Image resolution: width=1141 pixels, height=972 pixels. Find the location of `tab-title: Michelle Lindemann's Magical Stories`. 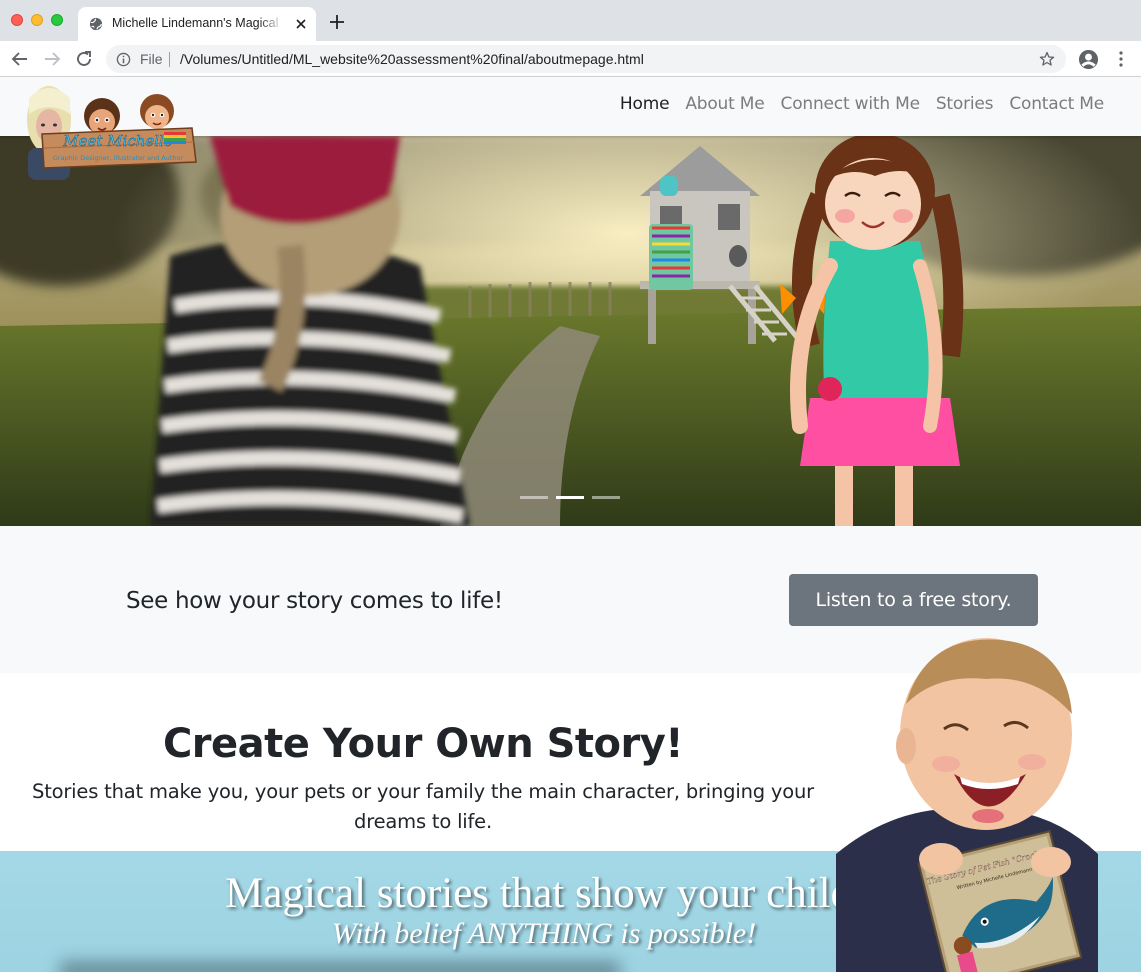

tab-title: Michelle Lindemann's Magical Stories is located at coordinates (198, 23).